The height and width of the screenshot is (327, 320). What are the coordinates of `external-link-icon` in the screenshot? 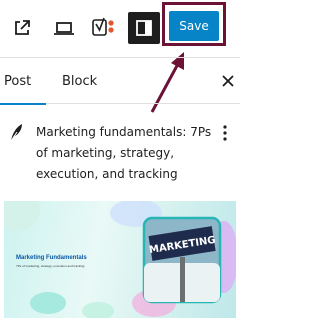 It's located at (22, 27).